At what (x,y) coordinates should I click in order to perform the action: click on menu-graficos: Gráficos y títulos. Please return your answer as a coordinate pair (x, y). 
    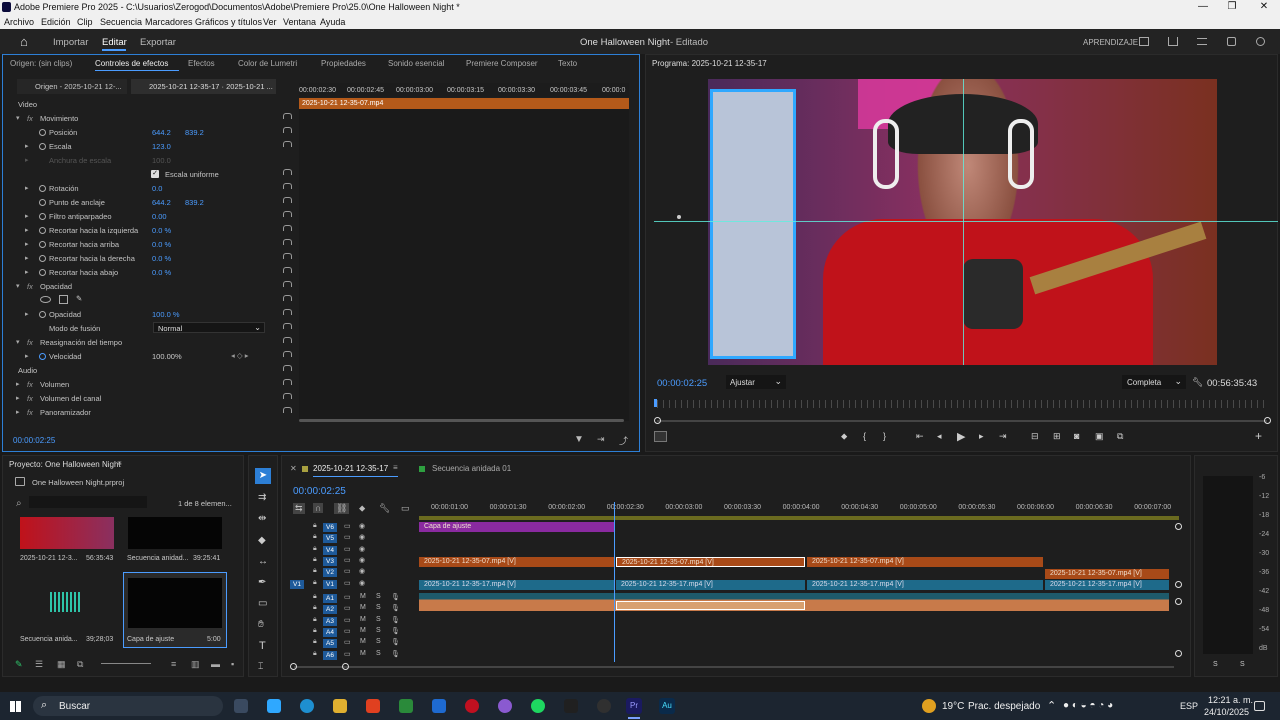
    Looking at the image, I should click on (228, 22).